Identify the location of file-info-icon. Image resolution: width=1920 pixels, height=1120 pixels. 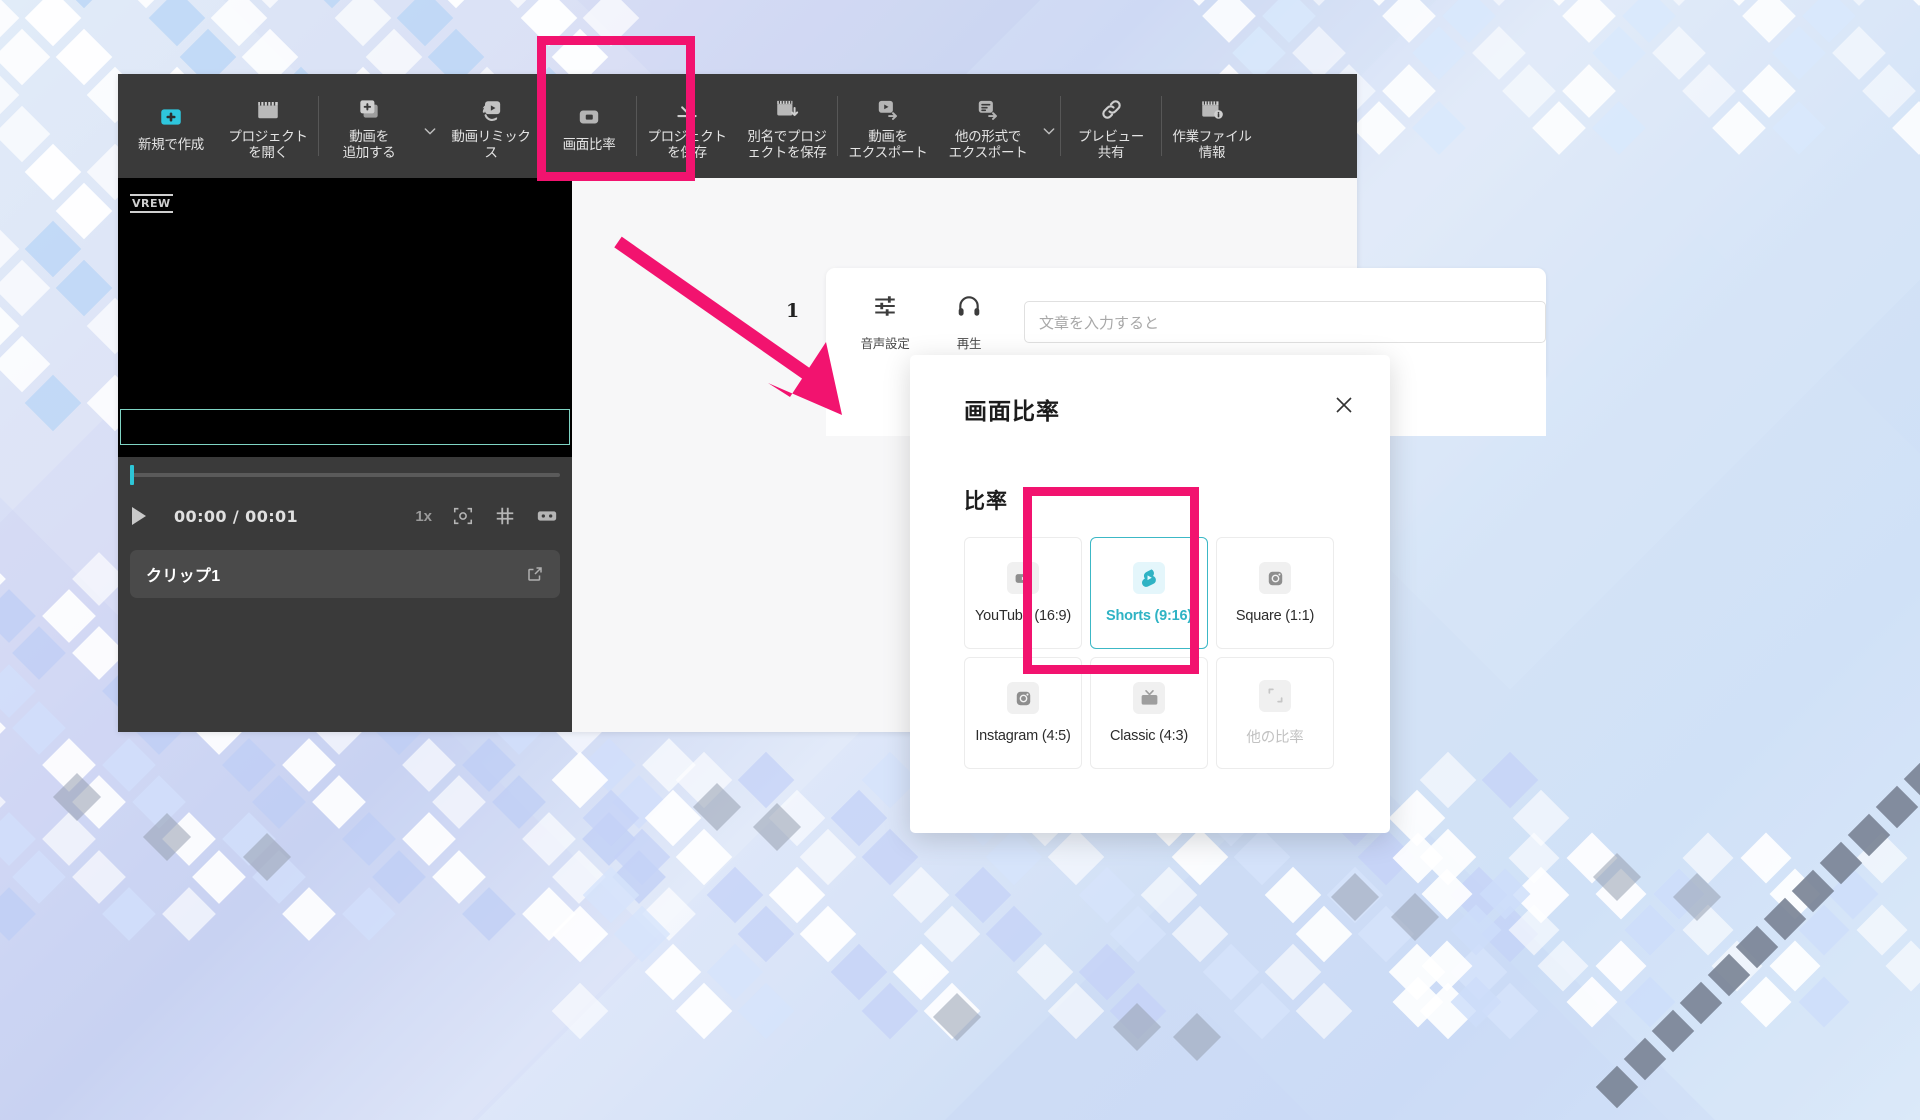
(1212, 109).